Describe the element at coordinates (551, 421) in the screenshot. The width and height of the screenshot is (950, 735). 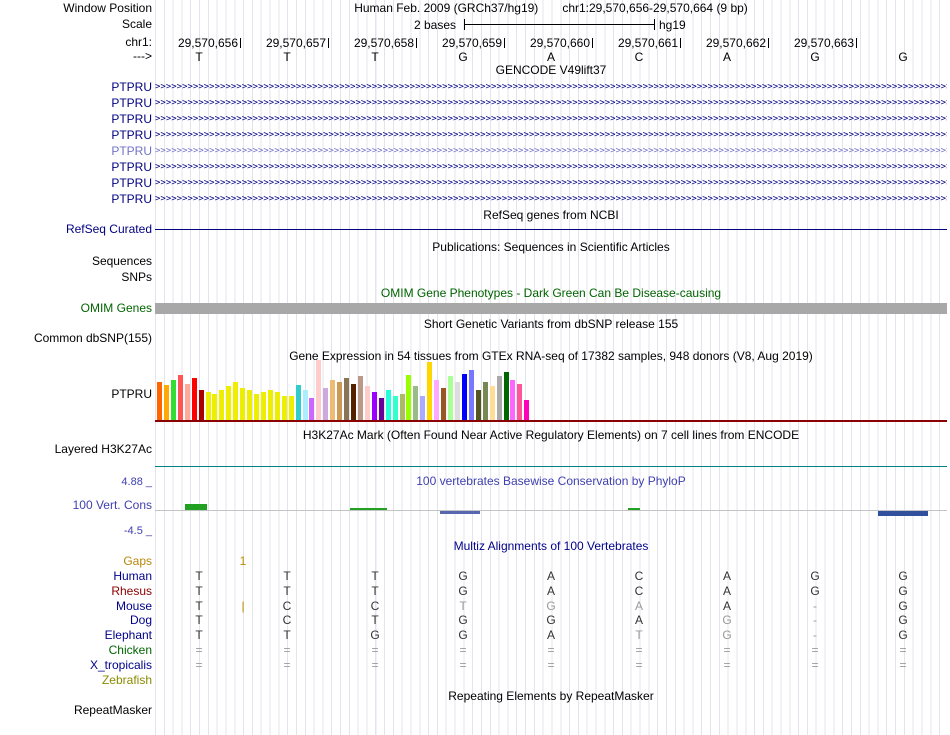
I see `gtex-baseline` at that location.